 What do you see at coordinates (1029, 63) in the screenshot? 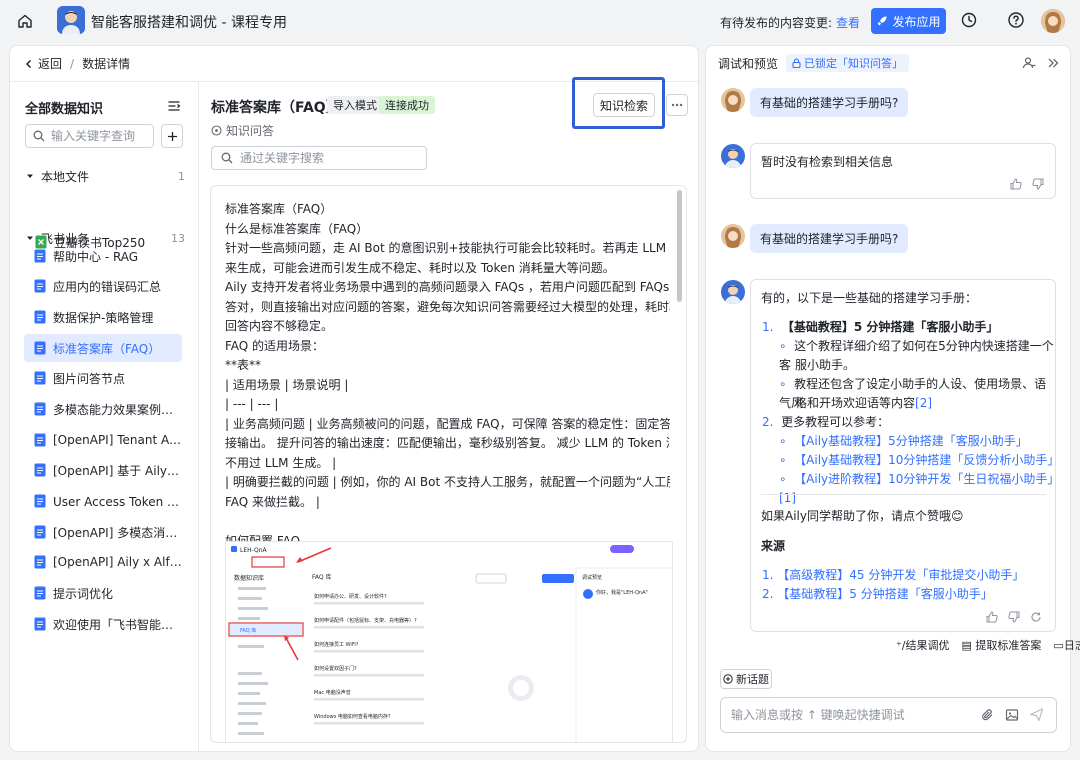
I see `users-icon` at bounding box center [1029, 63].